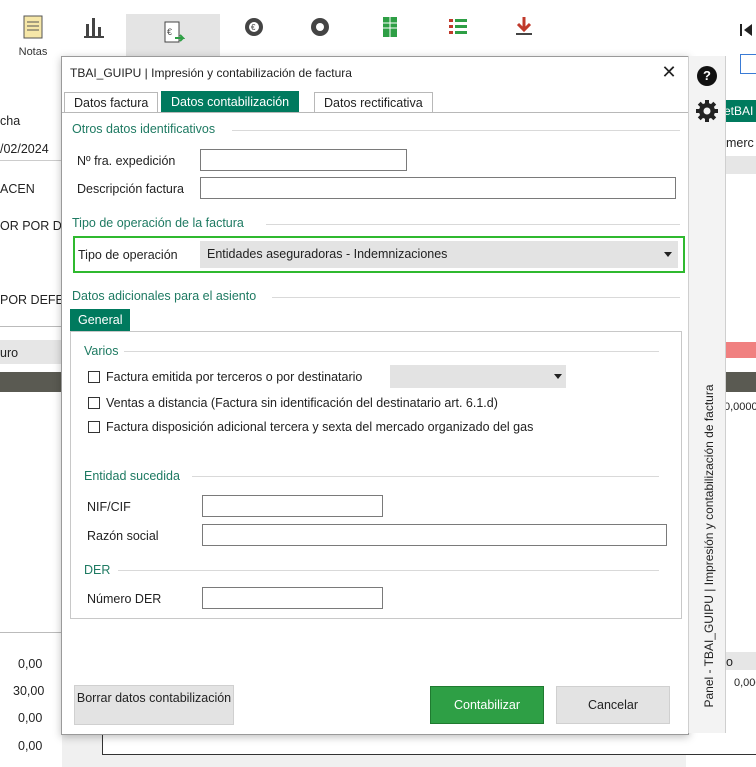 The height and width of the screenshot is (767, 756). Describe the element at coordinates (124, 599) in the screenshot. I see `numero-der-label: Número DER` at that location.